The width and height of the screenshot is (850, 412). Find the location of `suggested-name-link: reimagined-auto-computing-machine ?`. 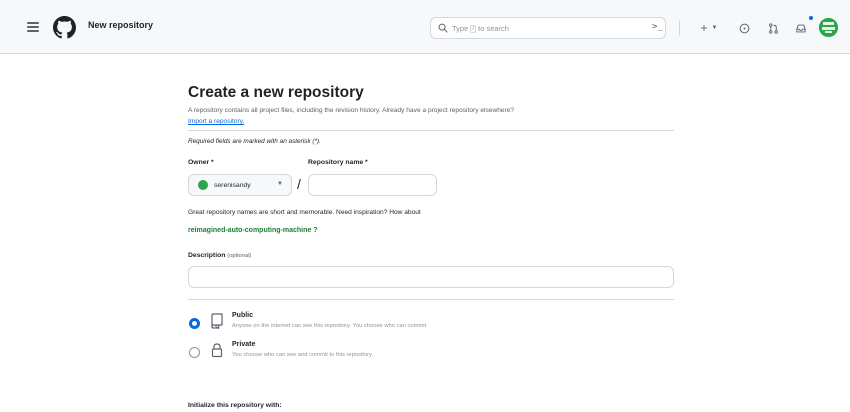

suggested-name-link: reimagined-auto-computing-machine ? is located at coordinates (431, 230).